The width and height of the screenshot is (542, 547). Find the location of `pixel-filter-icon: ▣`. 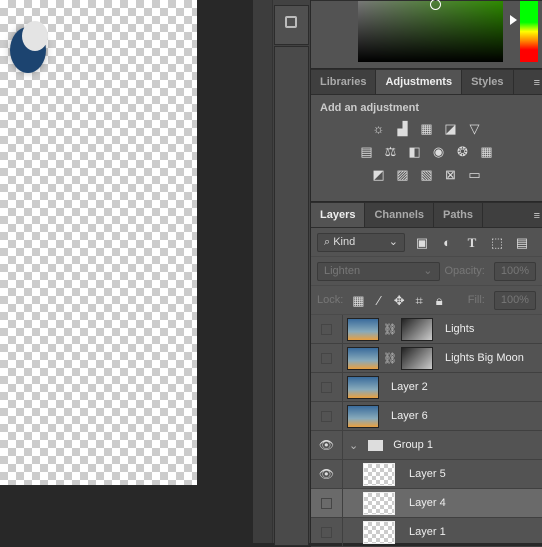

pixel-filter-icon: ▣ is located at coordinates (422, 242).